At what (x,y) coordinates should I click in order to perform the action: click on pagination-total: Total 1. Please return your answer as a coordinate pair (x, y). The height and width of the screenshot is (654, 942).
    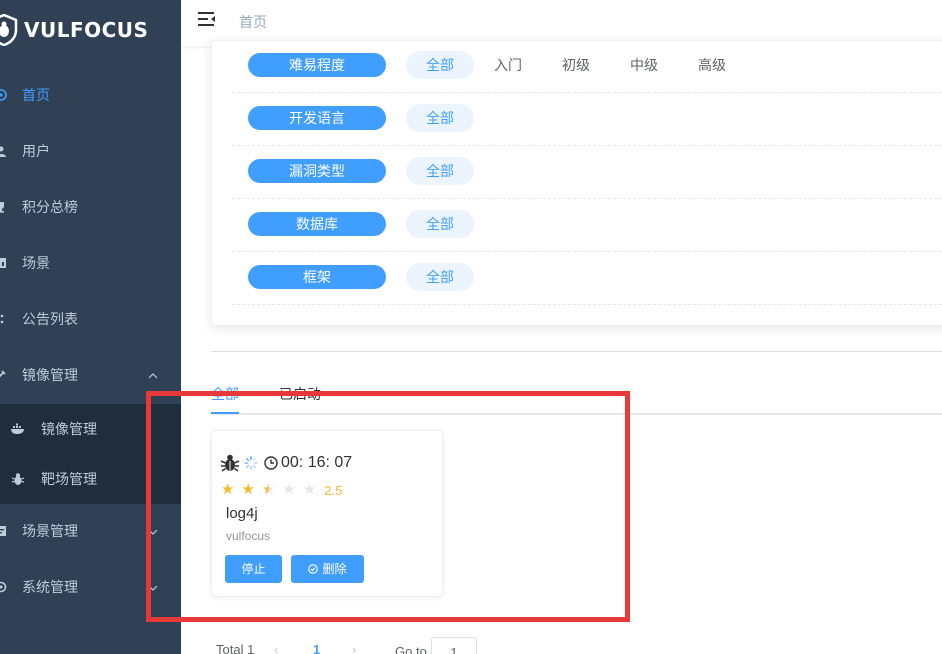
    Looking at the image, I should click on (235, 648).